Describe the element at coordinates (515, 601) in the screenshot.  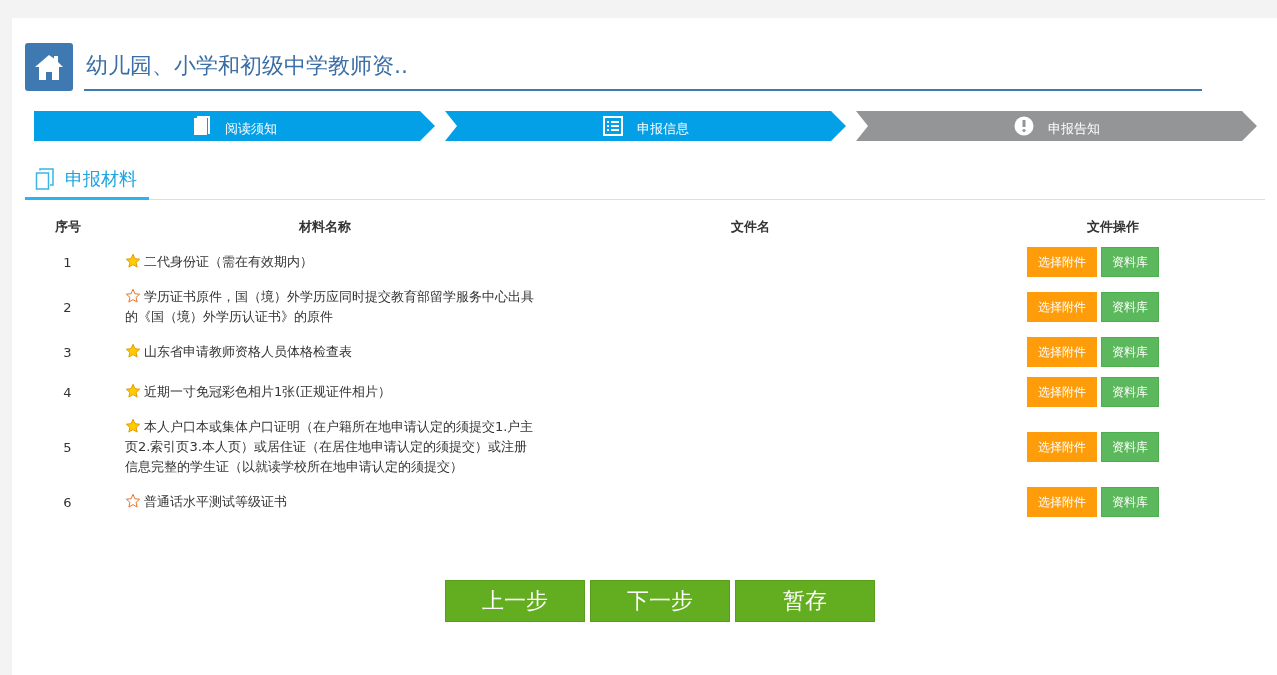
I see `footer-button: 上一步` at that location.